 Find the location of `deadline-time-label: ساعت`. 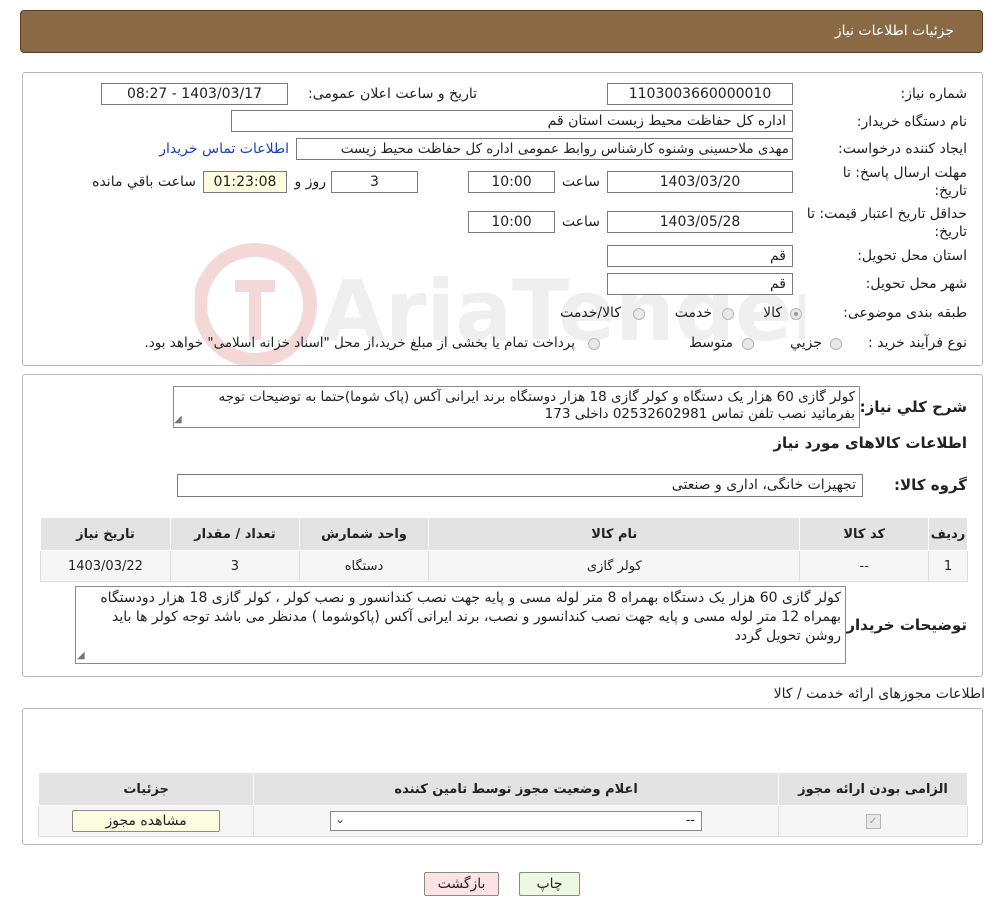

deadline-time-label: ساعت is located at coordinates (580, 182).